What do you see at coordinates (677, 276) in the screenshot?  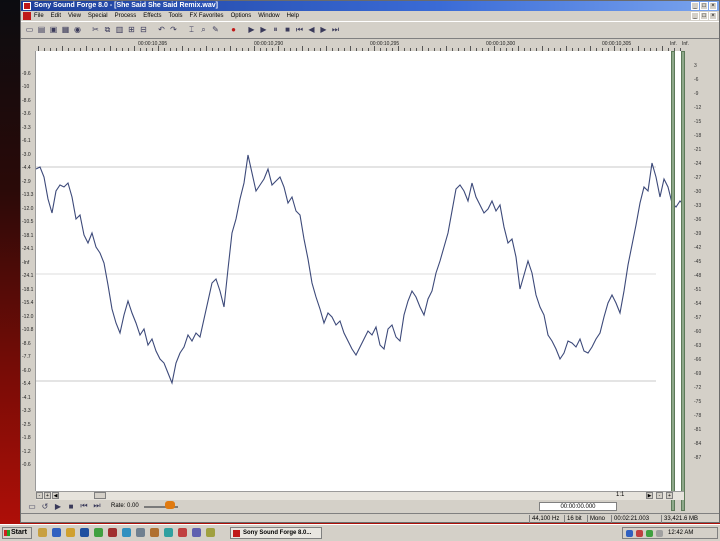 I see `level-meters: Inf. Inf.` at bounding box center [677, 276].